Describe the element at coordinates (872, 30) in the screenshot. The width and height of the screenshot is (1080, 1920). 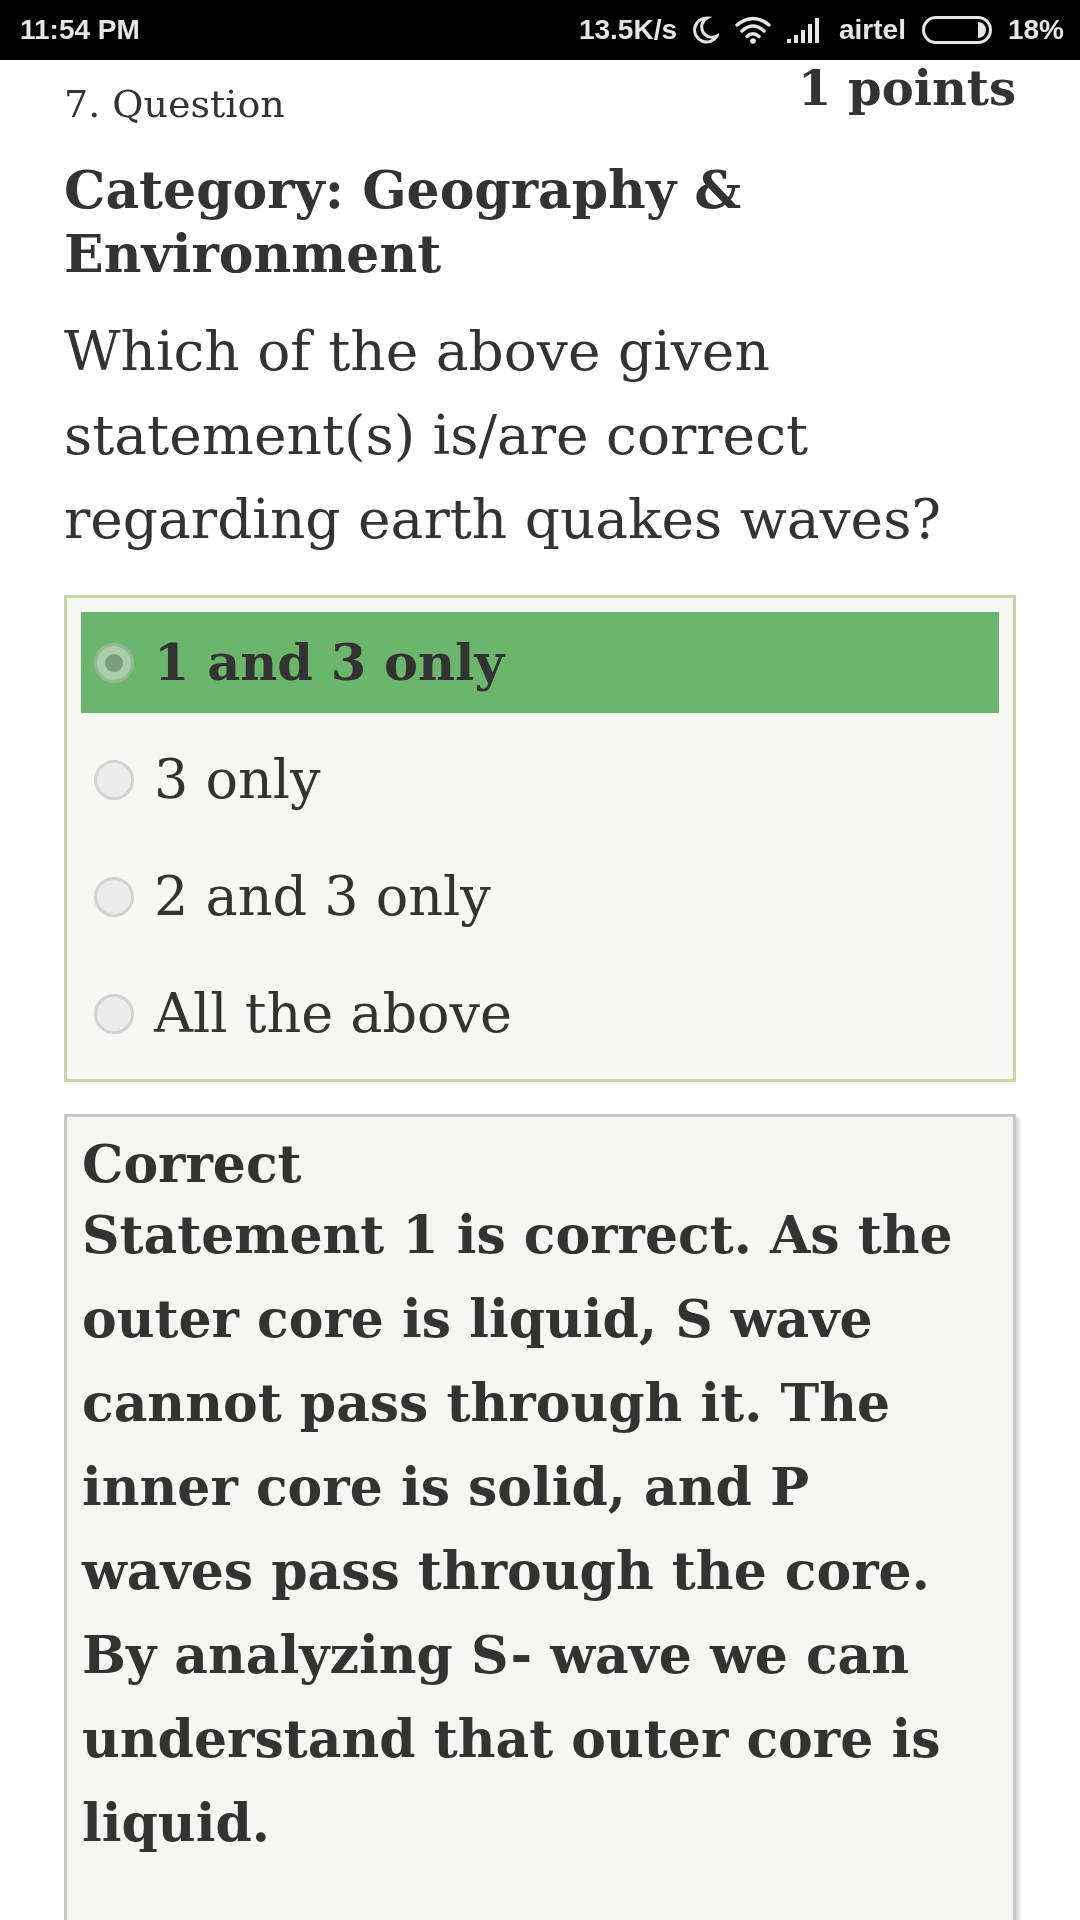
I see `carrier-name: airtel` at that location.